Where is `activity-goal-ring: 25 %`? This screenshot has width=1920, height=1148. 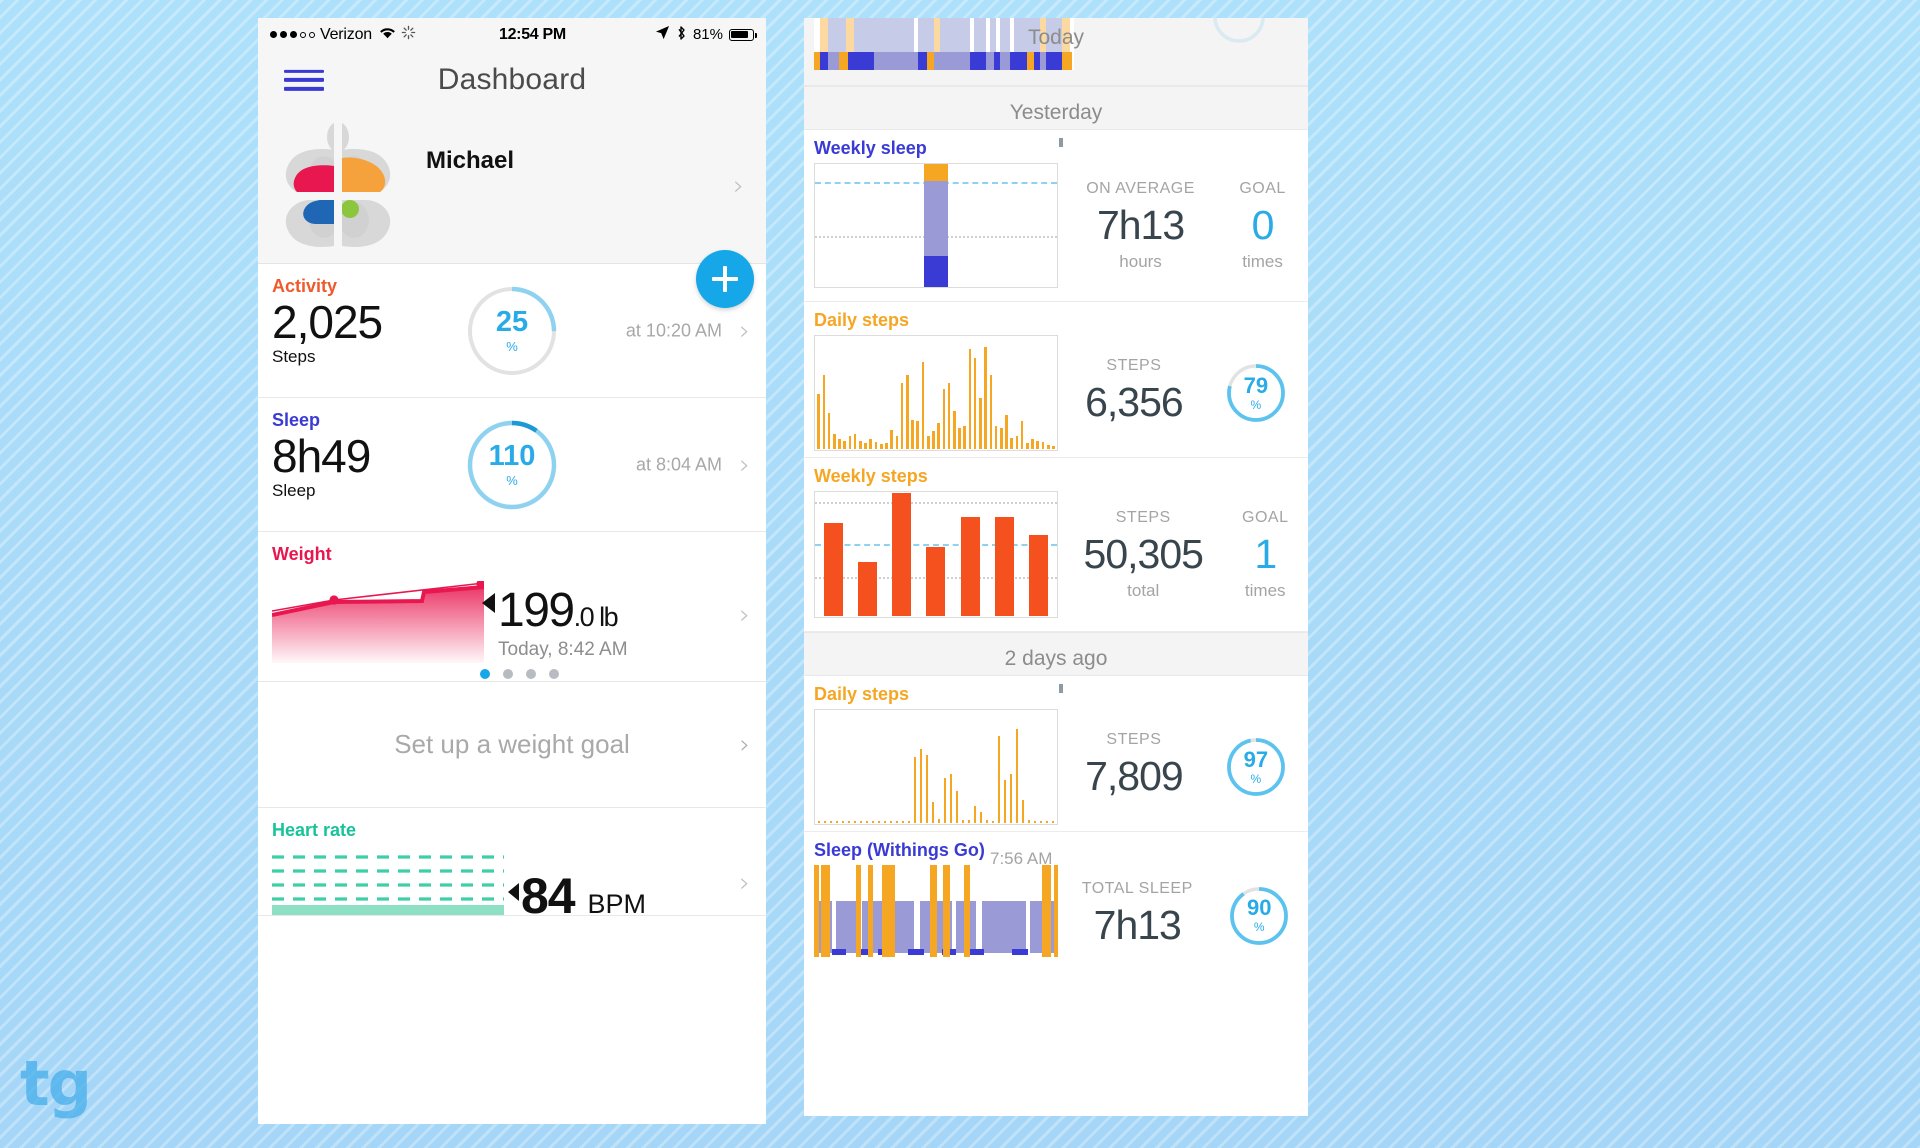 activity-goal-ring: 25 % is located at coordinates (512, 331).